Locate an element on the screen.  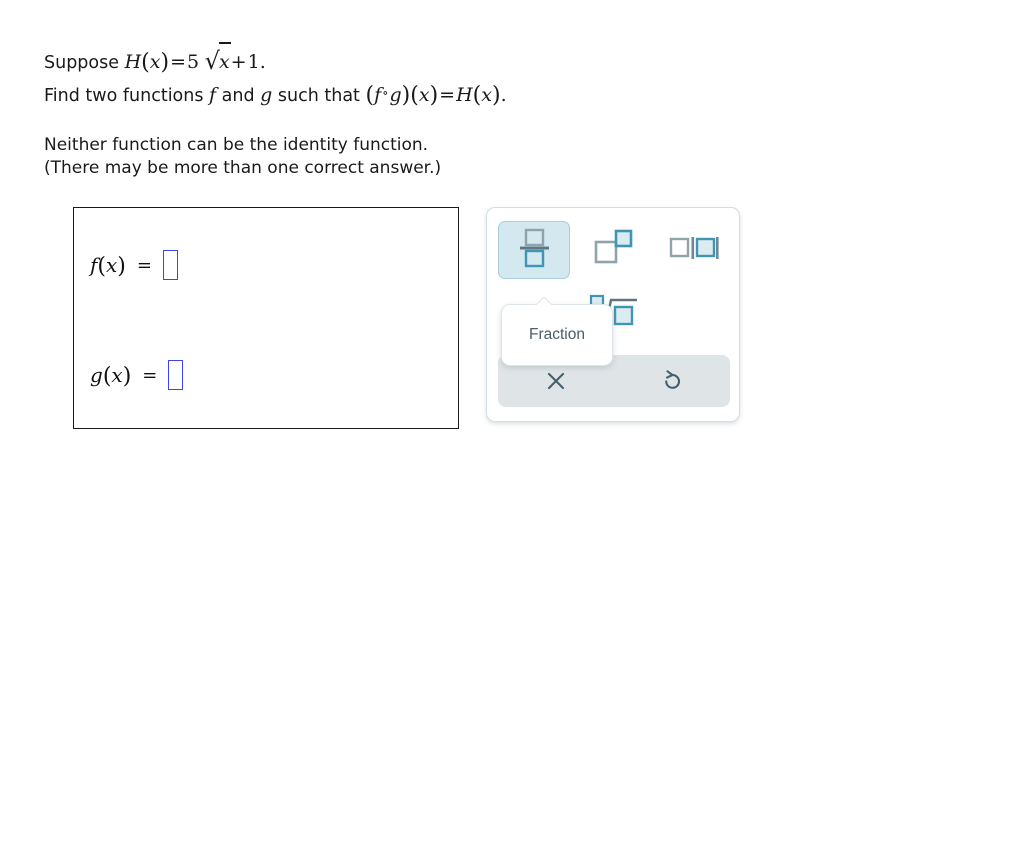
line1-equals: = is located at coordinates (178, 62).